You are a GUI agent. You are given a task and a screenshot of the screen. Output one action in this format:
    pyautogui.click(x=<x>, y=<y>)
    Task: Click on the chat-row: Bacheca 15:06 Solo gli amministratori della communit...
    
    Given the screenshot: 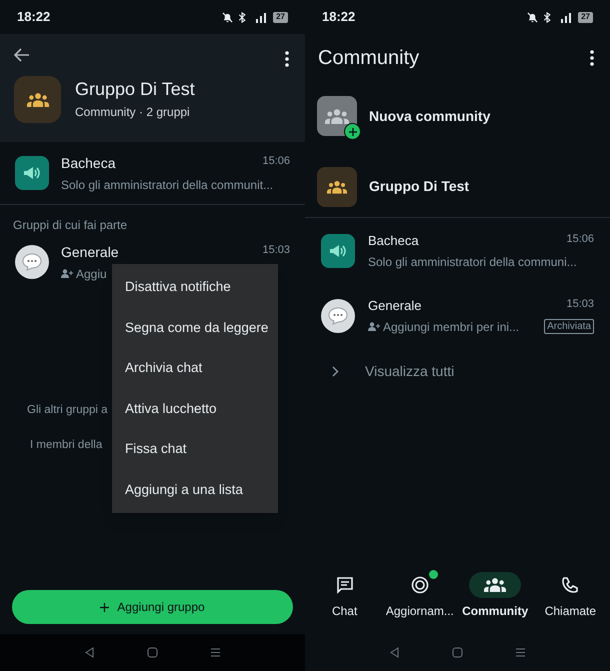 What is the action you would take?
    pyautogui.click(x=152, y=173)
    